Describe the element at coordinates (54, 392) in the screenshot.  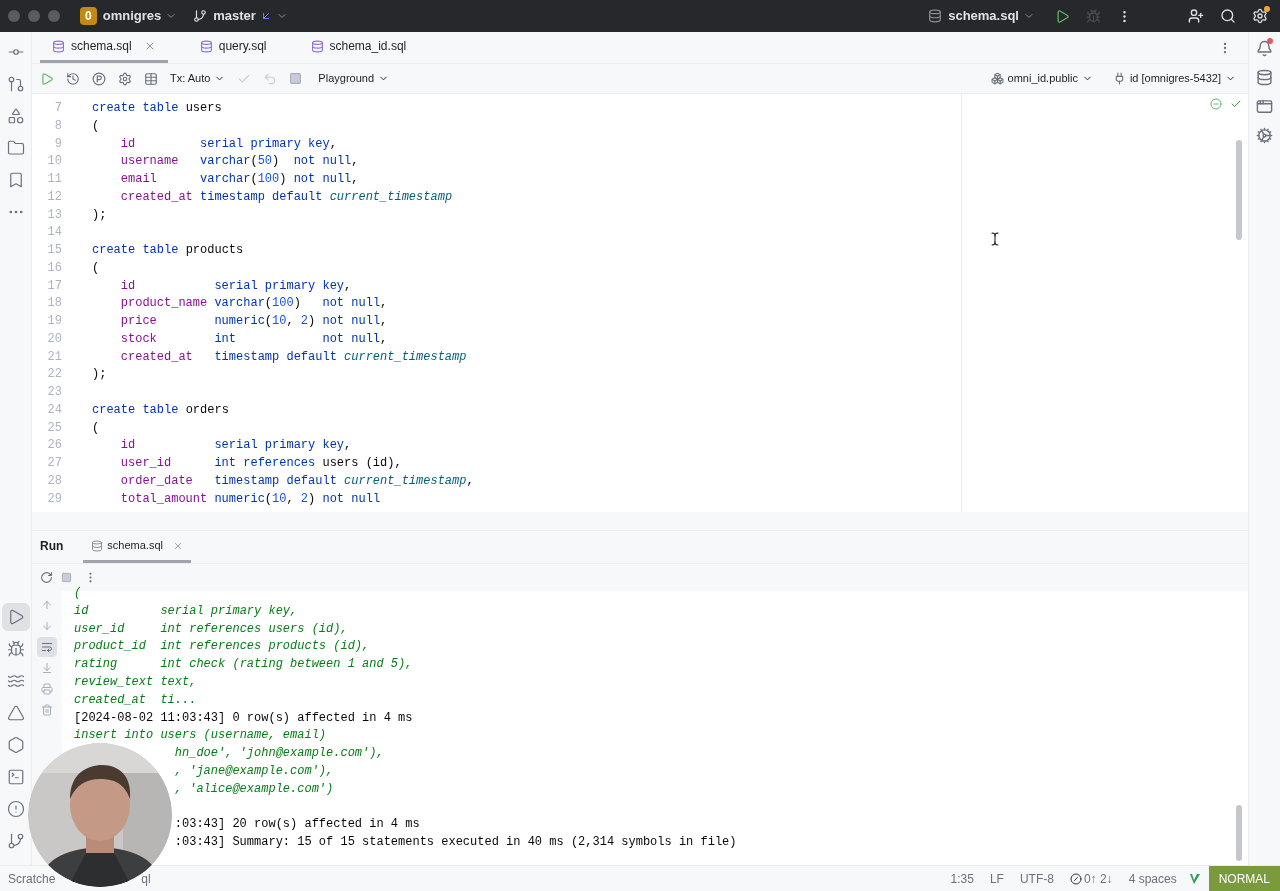
I see `line-number: 23` at that location.